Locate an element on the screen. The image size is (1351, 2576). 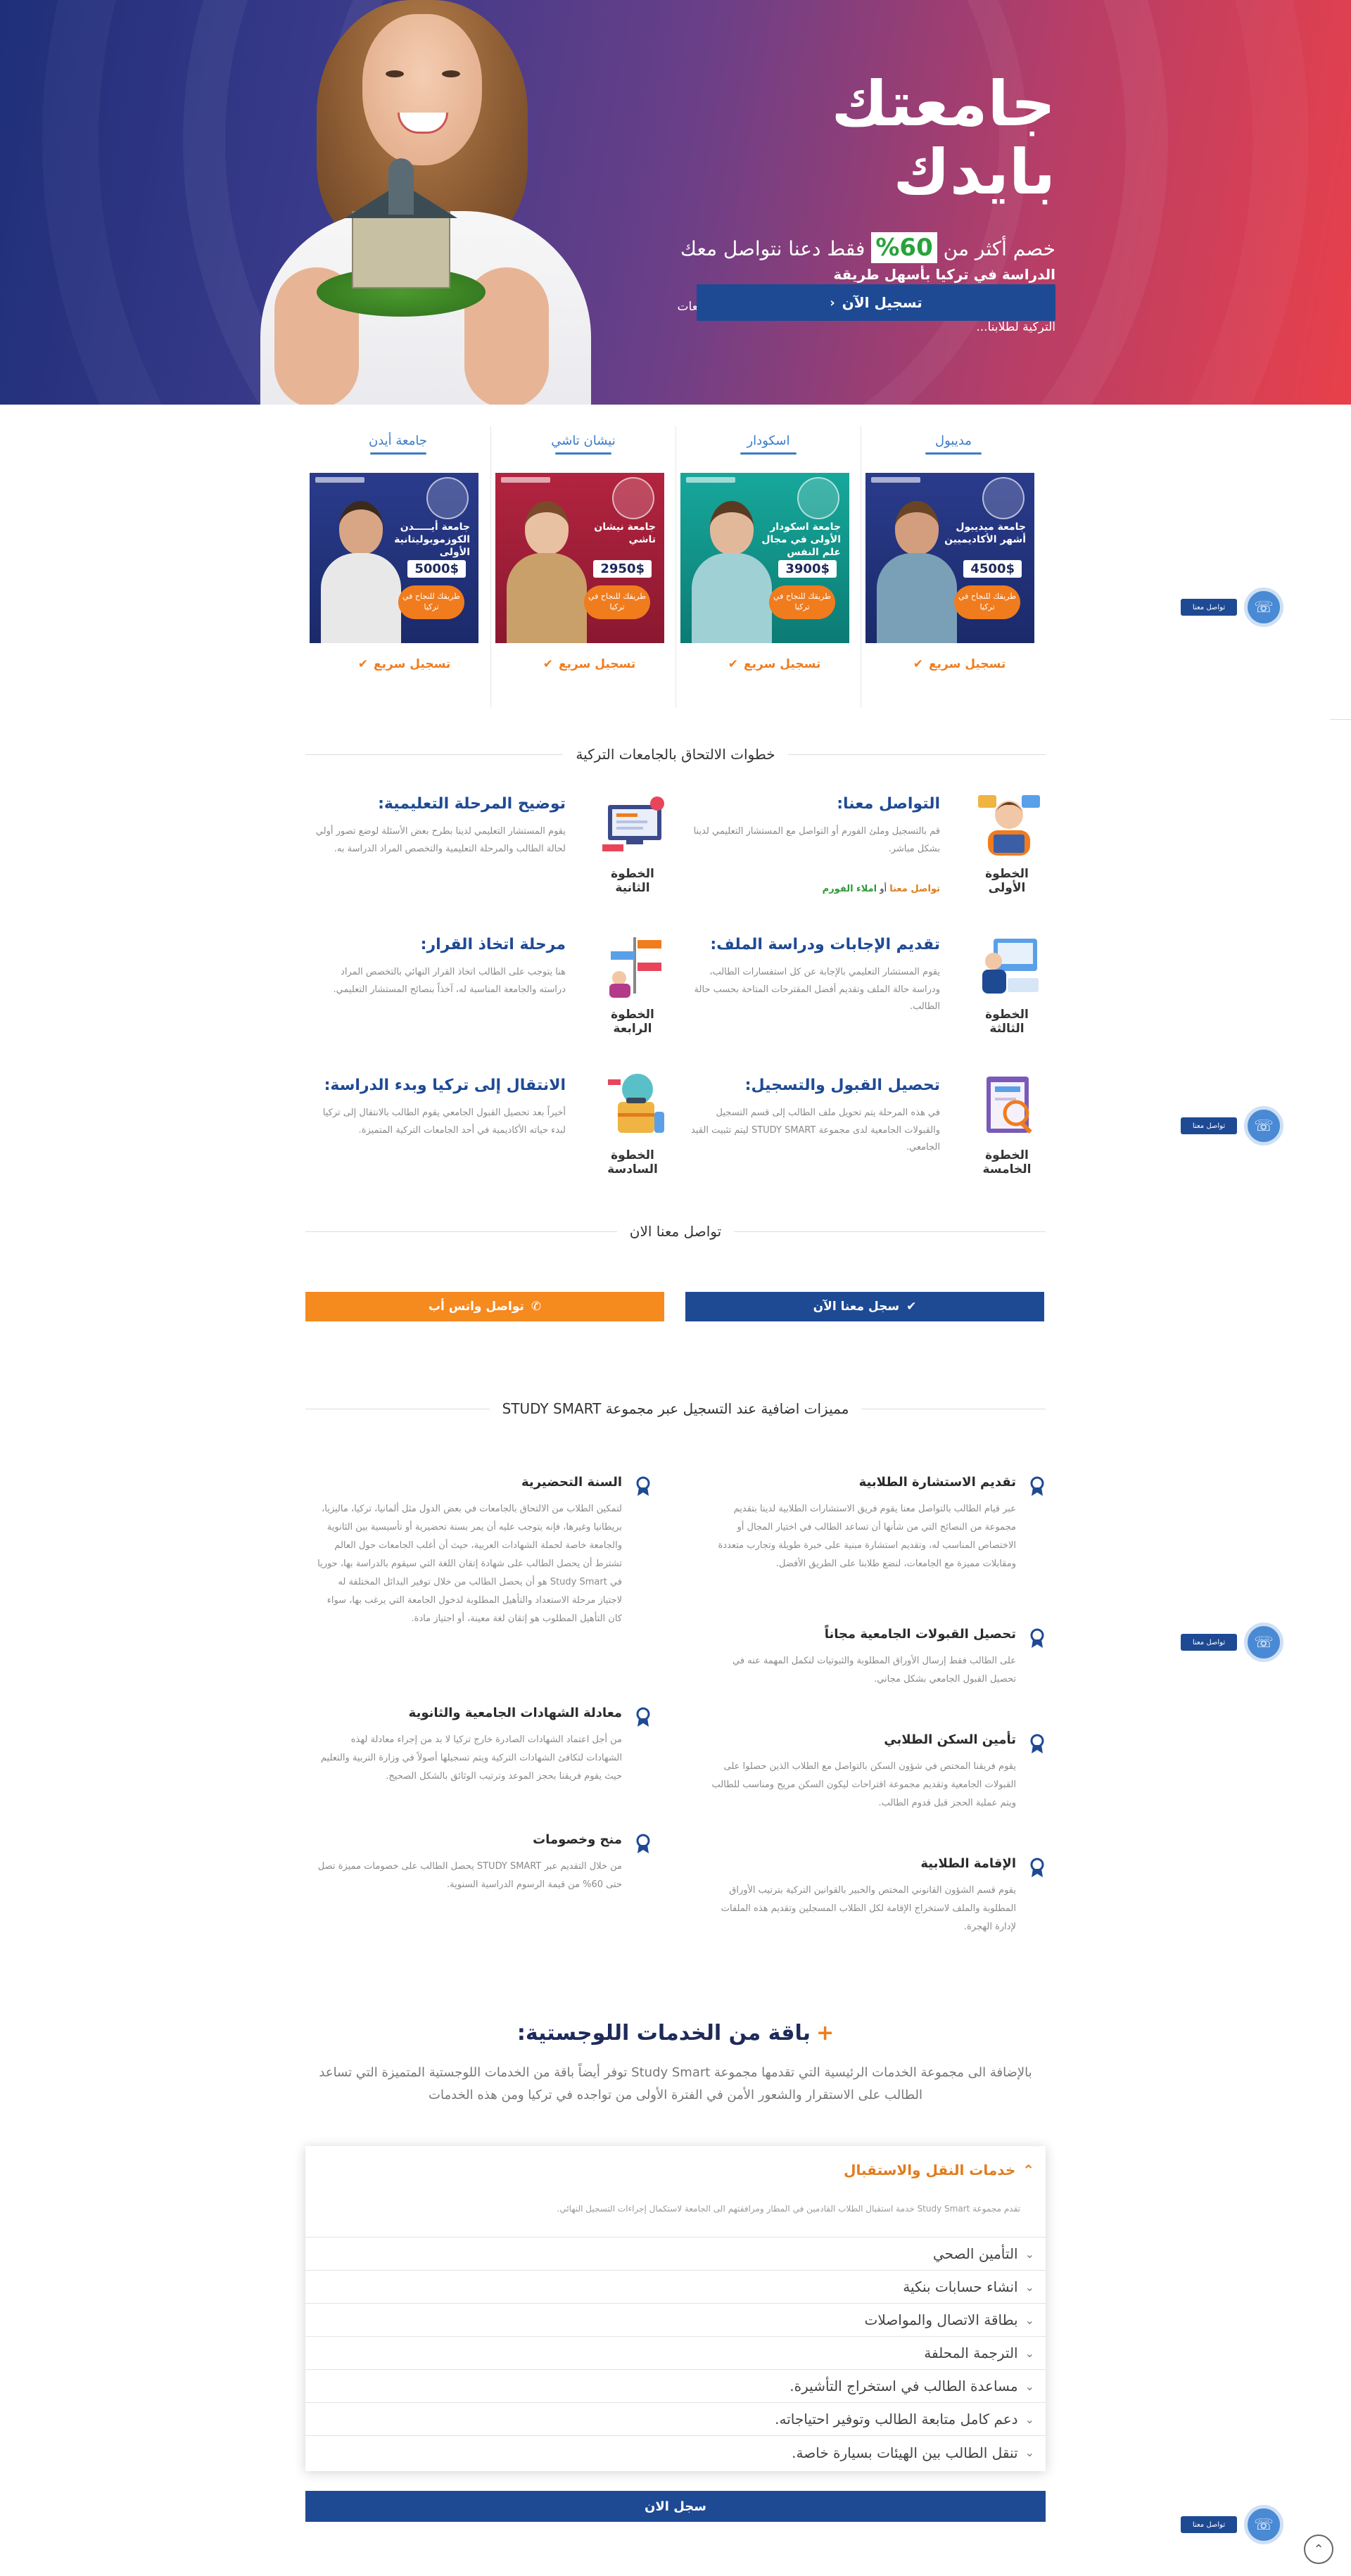
signup-now-button: سجل الان is located at coordinates (675, 2506).